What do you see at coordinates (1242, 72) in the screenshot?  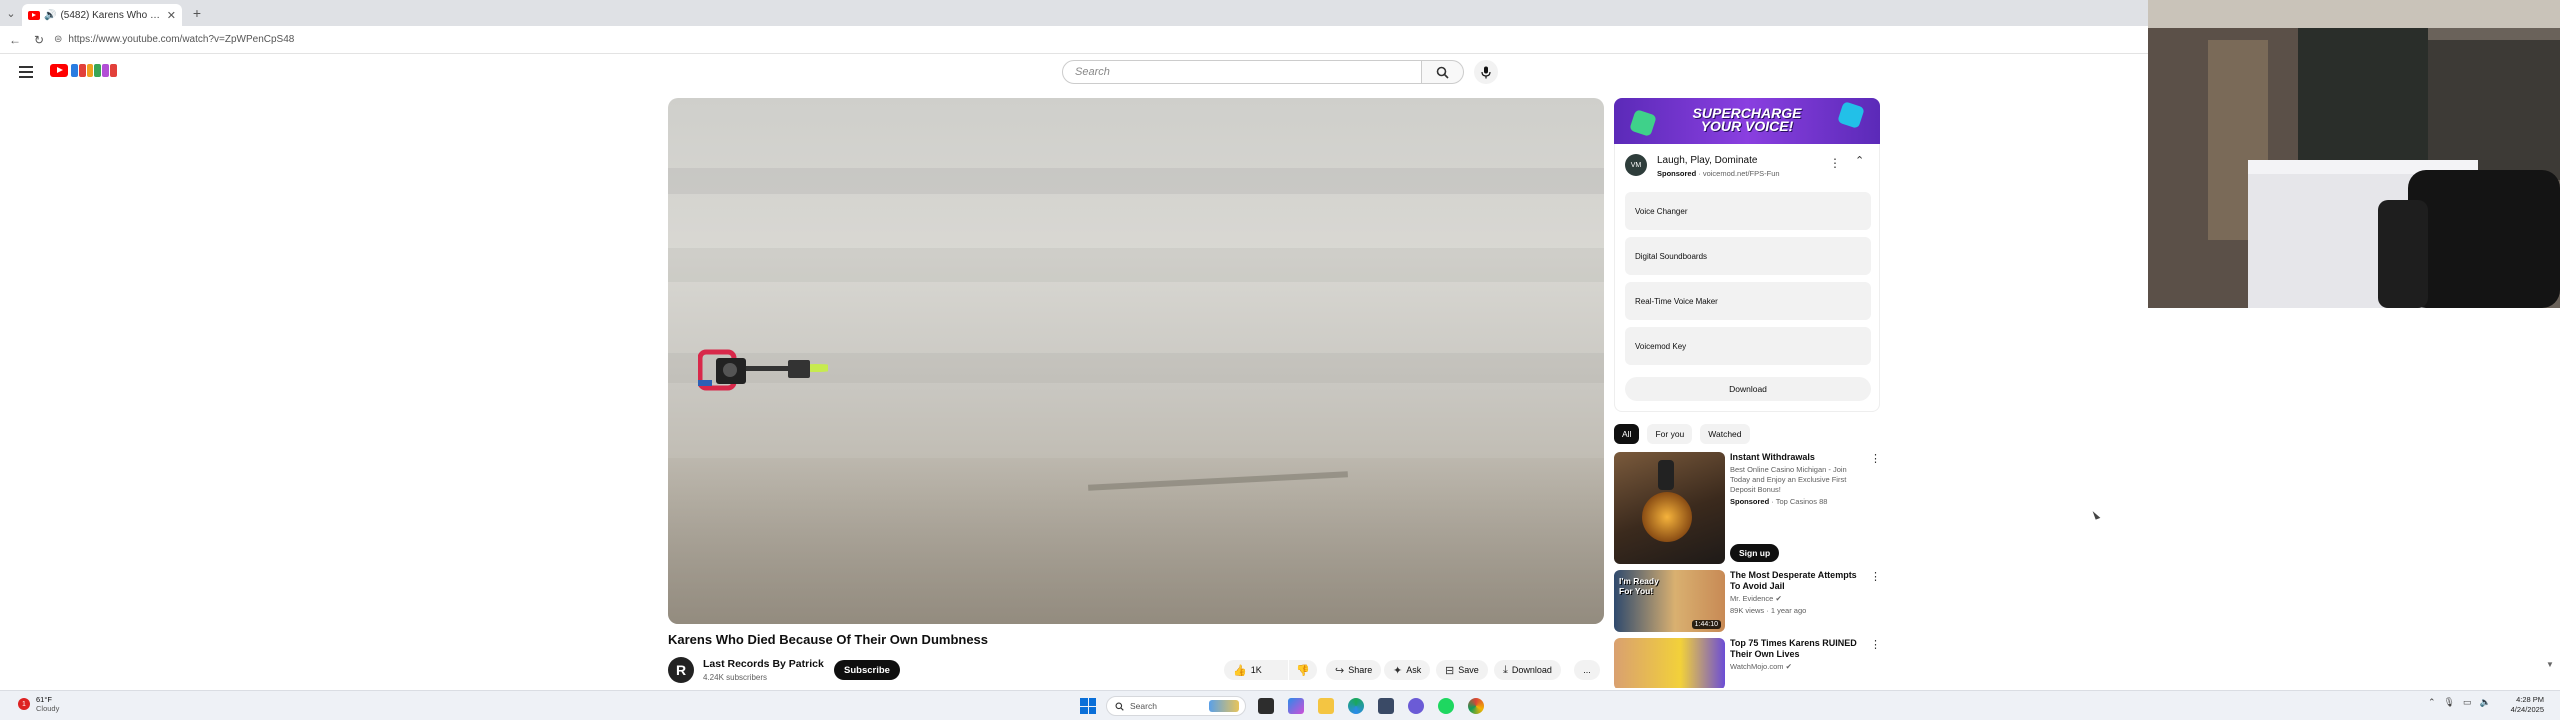 I see `search-input: Search` at bounding box center [1242, 72].